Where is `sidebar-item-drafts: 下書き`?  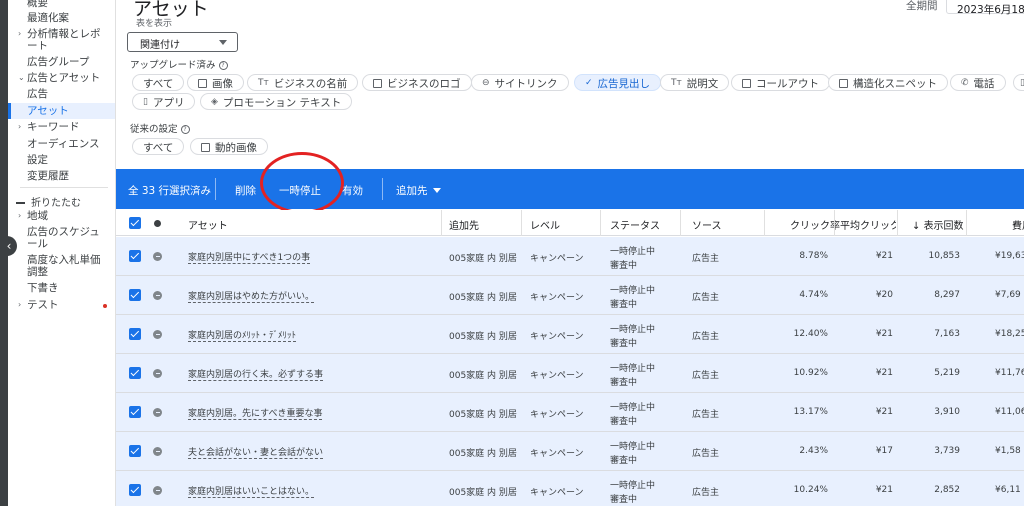
sidebar-item-drafts: 下書き is located at coordinates (61, 288).